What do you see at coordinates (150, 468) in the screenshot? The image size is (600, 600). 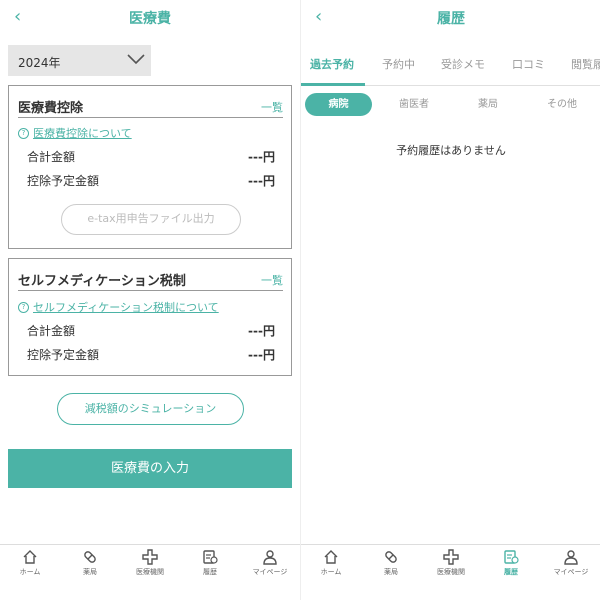 I see `enter-expenses-button: 医療費の入力` at bounding box center [150, 468].